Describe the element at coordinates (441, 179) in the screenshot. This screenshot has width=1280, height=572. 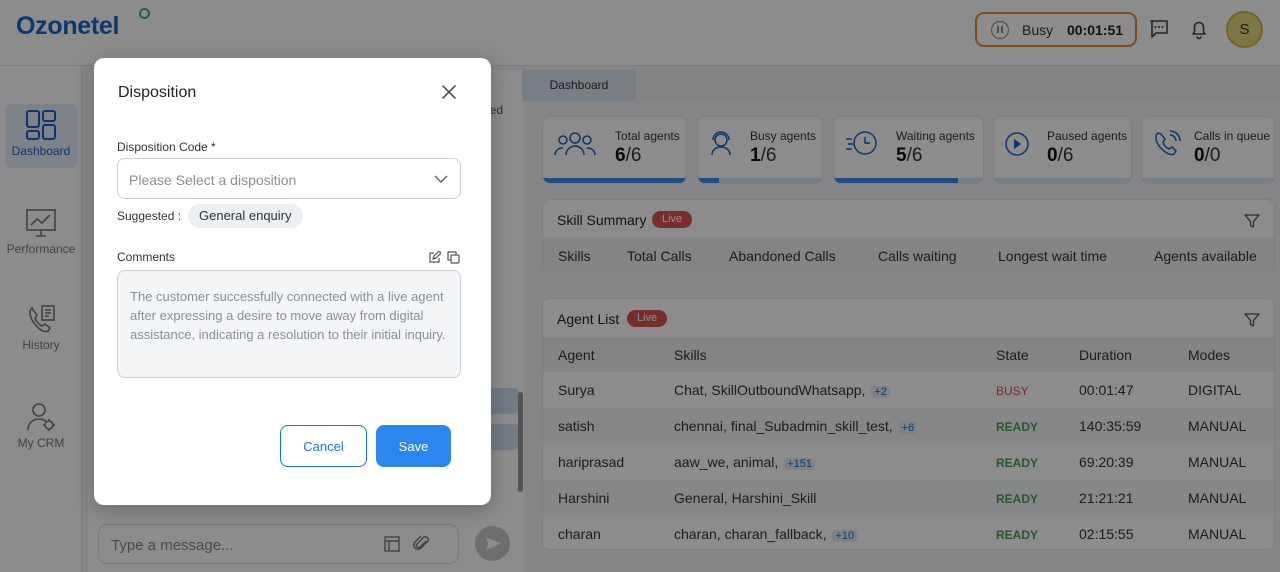
I see `chevron-down-icon` at that location.